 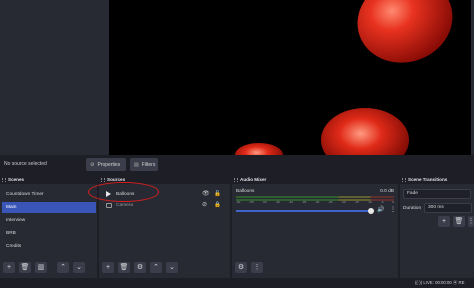 What do you see at coordinates (92, 164) in the screenshot?
I see `gear-icon: ⚙` at bounding box center [92, 164].